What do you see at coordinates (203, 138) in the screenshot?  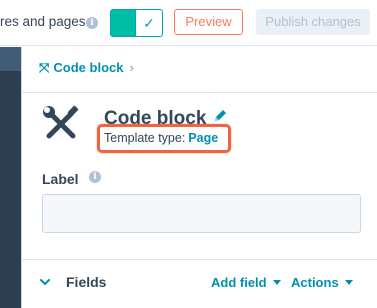 I see `template-type-value-link: Page` at bounding box center [203, 138].